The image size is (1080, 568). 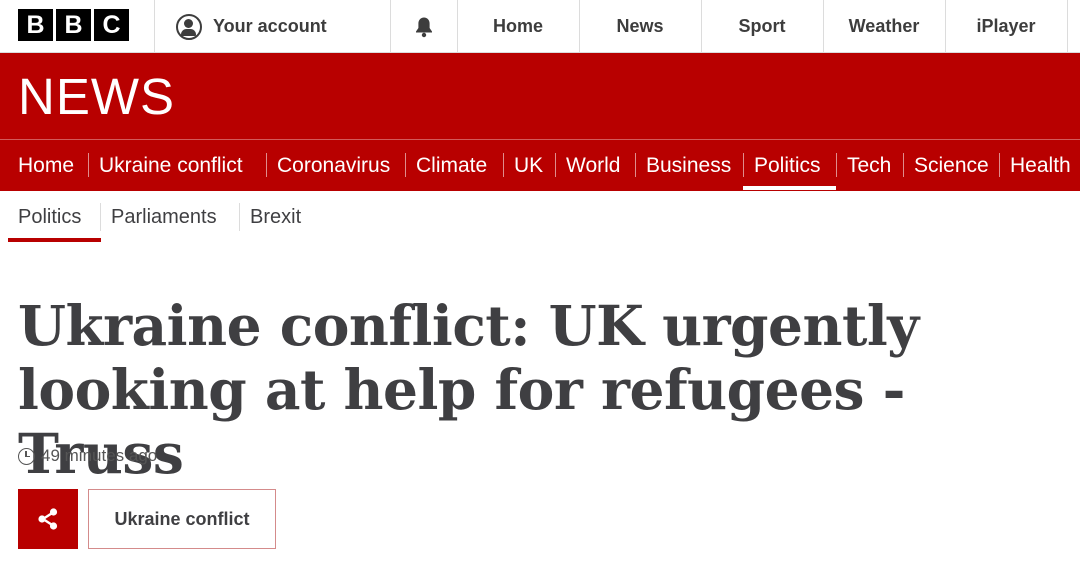 What do you see at coordinates (333, 165) in the screenshot?
I see `nav-item-coronavirus: Coronavirus` at bounding box center [333, 165].